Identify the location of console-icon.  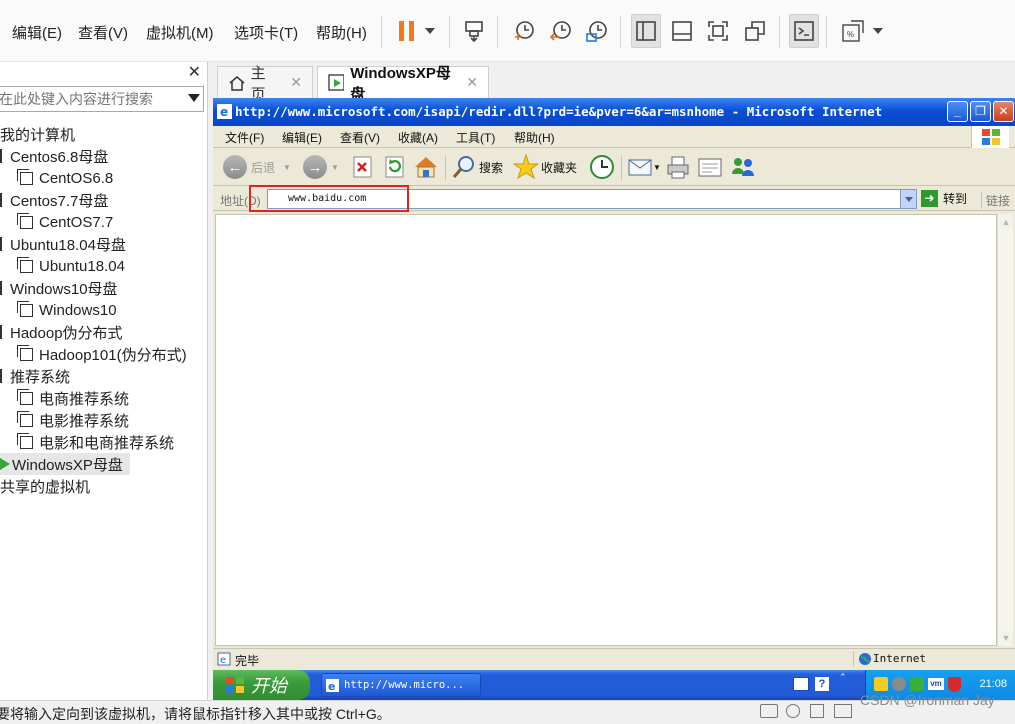
(804, 31).